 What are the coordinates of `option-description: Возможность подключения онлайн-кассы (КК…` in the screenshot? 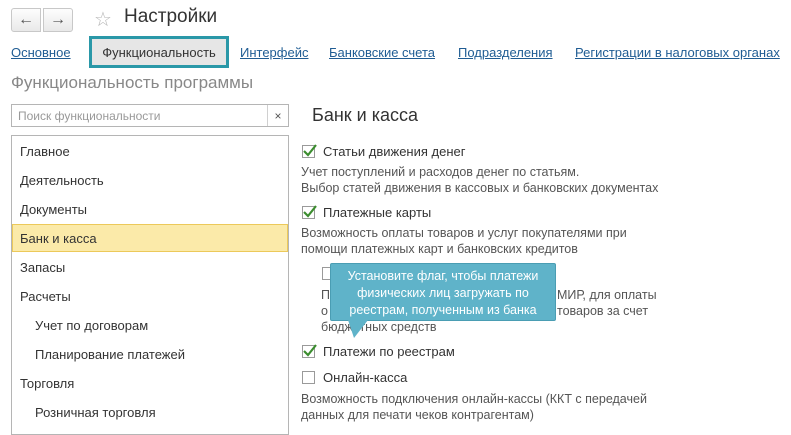 It's located at (474, 407).